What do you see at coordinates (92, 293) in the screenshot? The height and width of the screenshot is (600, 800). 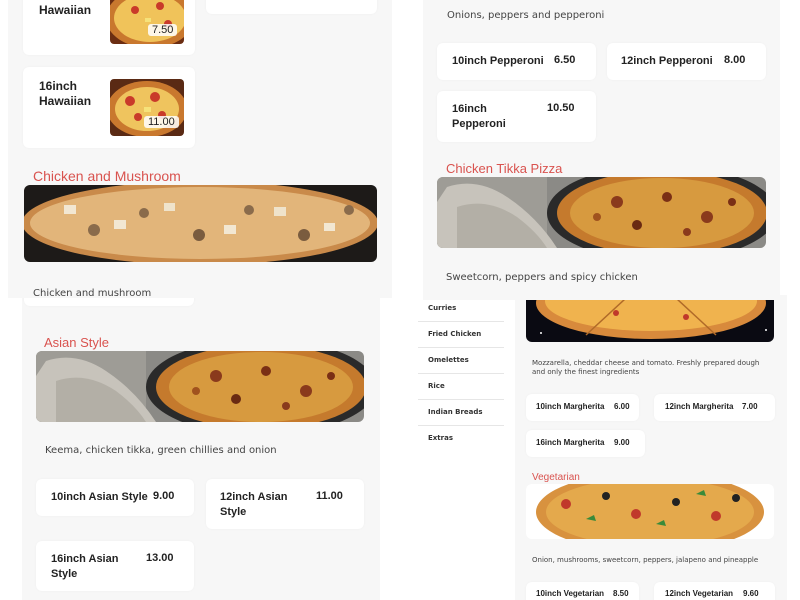 I see `chicken-mushroom-description: Chicken and mushroom` at bounding box center [92, 293].